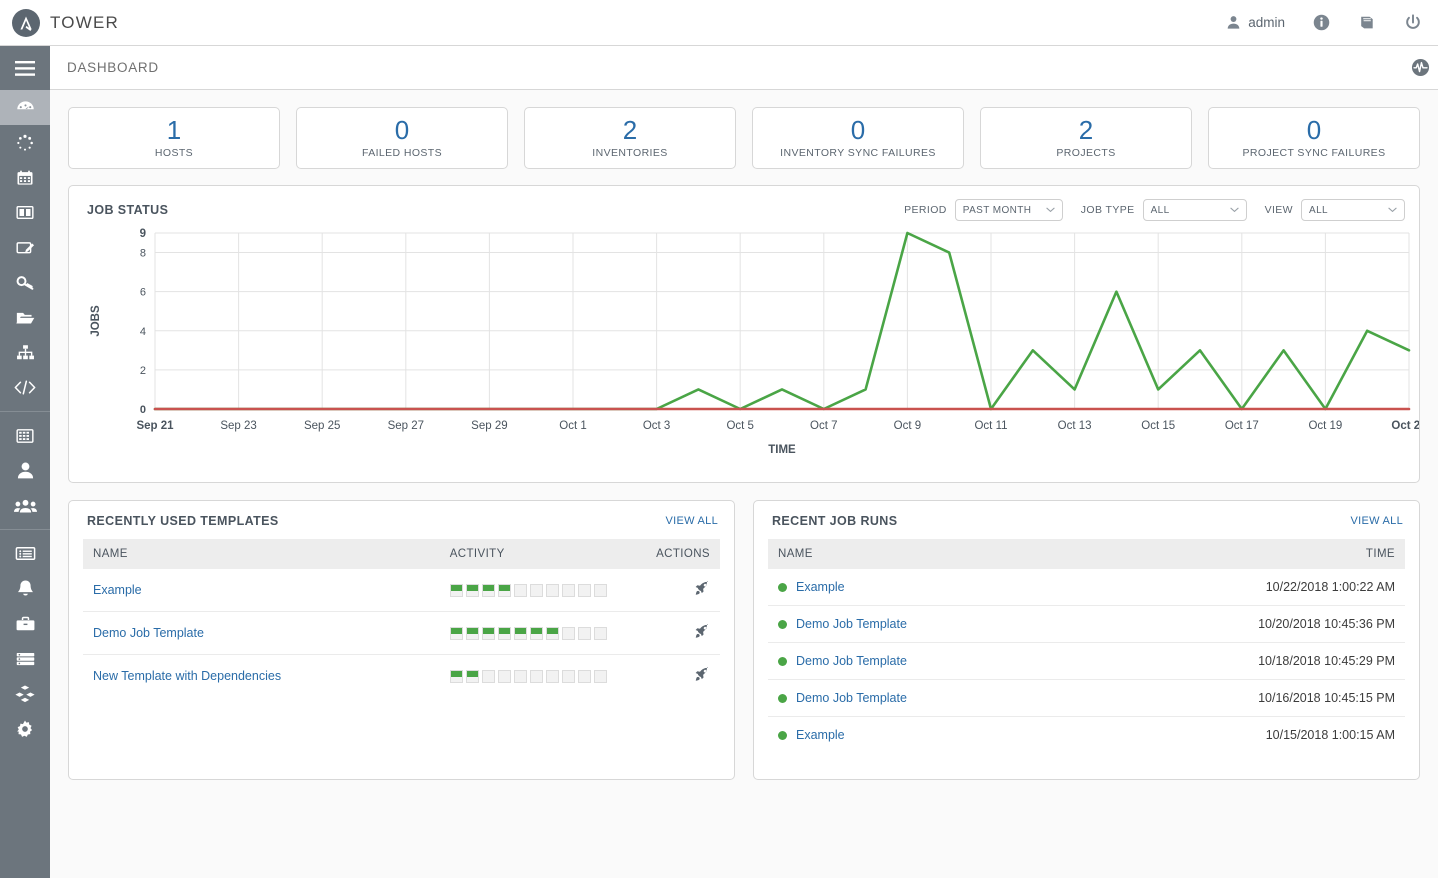 This screenshot has height=878, width=1438. I want to click on job-type-filter: JOB TYPE ALL, so click(1164, 210).